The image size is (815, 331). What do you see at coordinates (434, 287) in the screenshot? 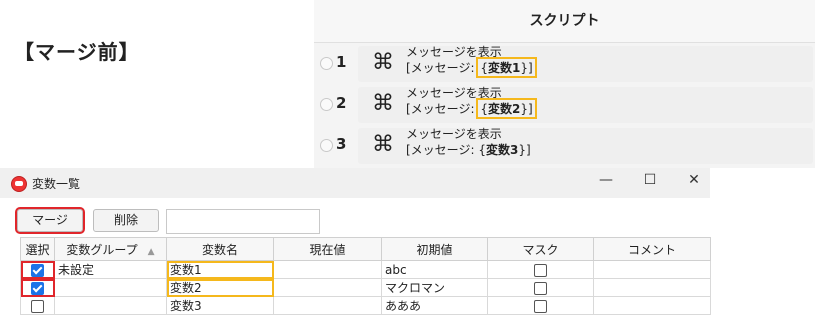
I see `initial-value-cell: マクロマン` at bounding box center [434, 287].